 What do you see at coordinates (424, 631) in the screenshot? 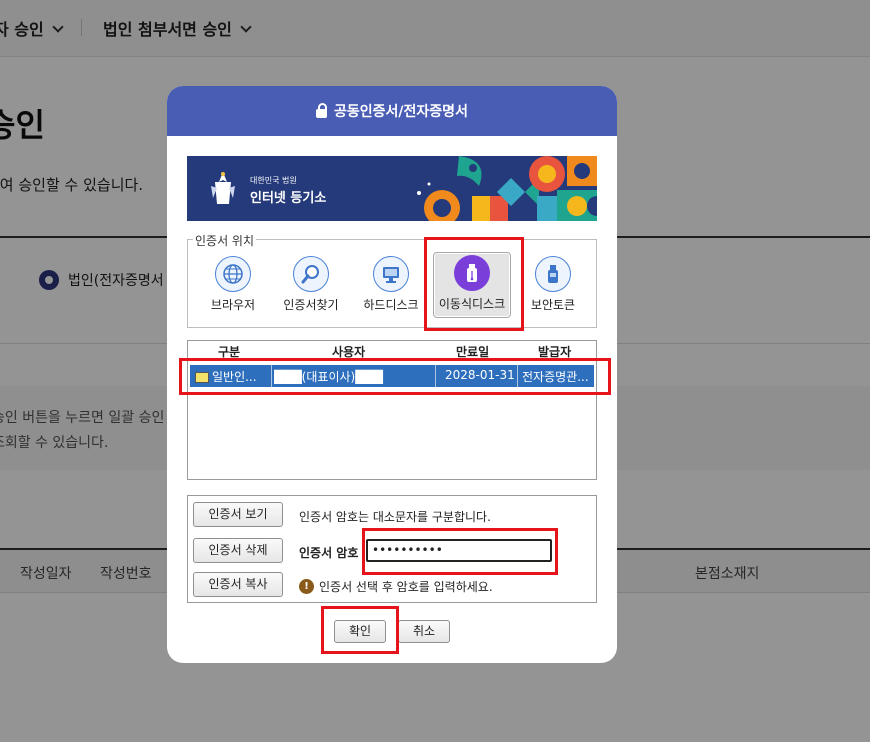
I see `cancel-button: 취소` at bounding box center [424, 631].